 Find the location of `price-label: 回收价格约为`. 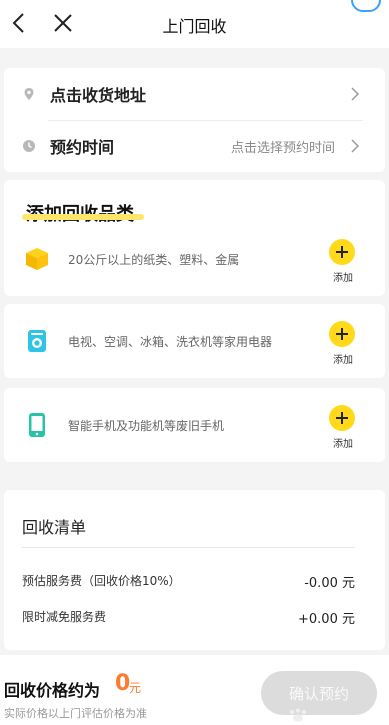

price-label: 回收价格约为 is located at coordinates (52, 690).